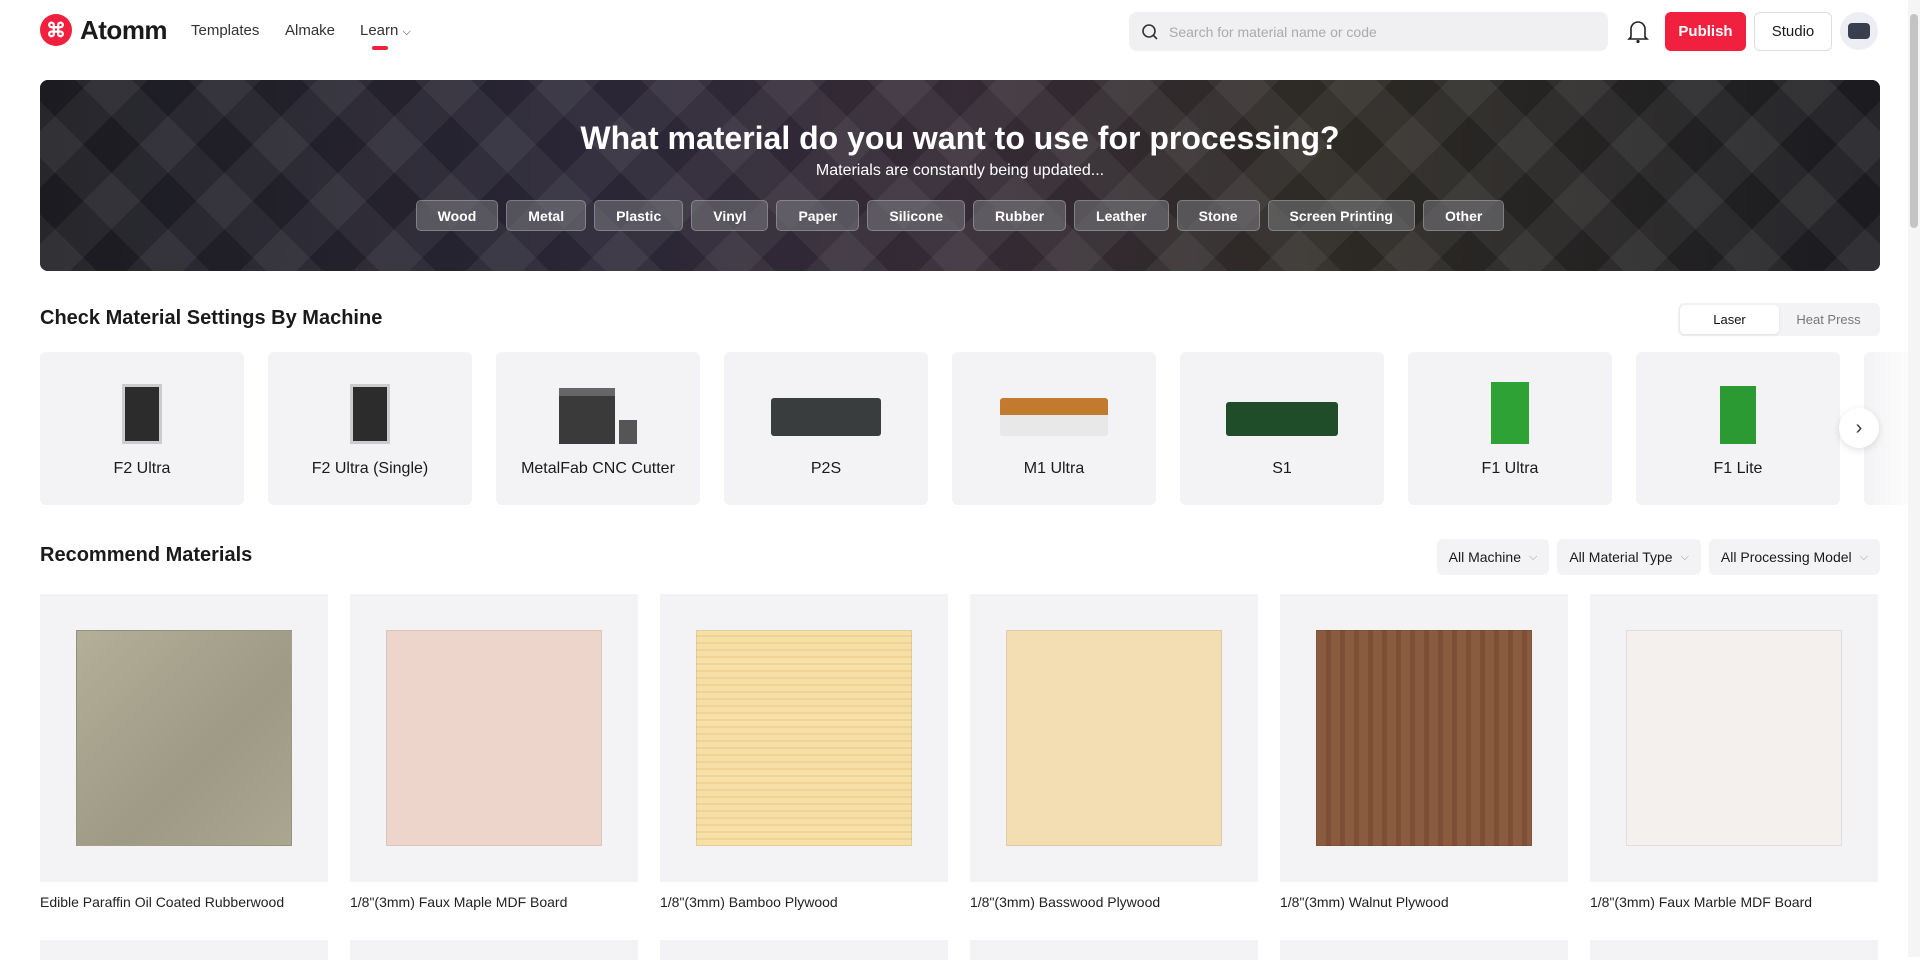  Describe the element at coordinates (1786, 557) in the screenshot. I see `filter-label: All Processing Model` at that location.